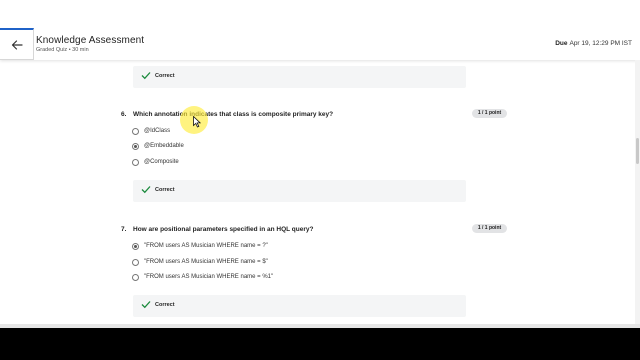 The width and height of the screenshot is (640, 360). What do you see at coordinates (320, 344) in the screenshot?
I see `black-band` at bounding box center [320, 344].